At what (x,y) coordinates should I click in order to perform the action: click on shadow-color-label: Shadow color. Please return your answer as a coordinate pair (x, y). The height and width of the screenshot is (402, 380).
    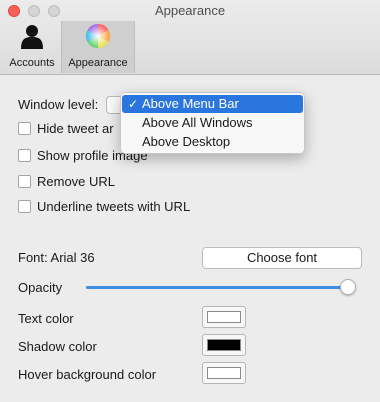
    Looking at the image, I should click on (57, 346).